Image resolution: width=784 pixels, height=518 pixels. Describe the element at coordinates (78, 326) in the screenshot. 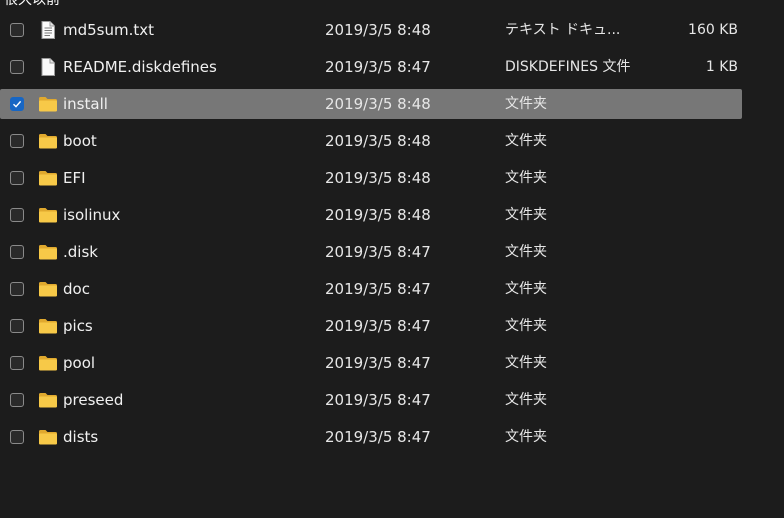

I see `file-name: pics` at that location.